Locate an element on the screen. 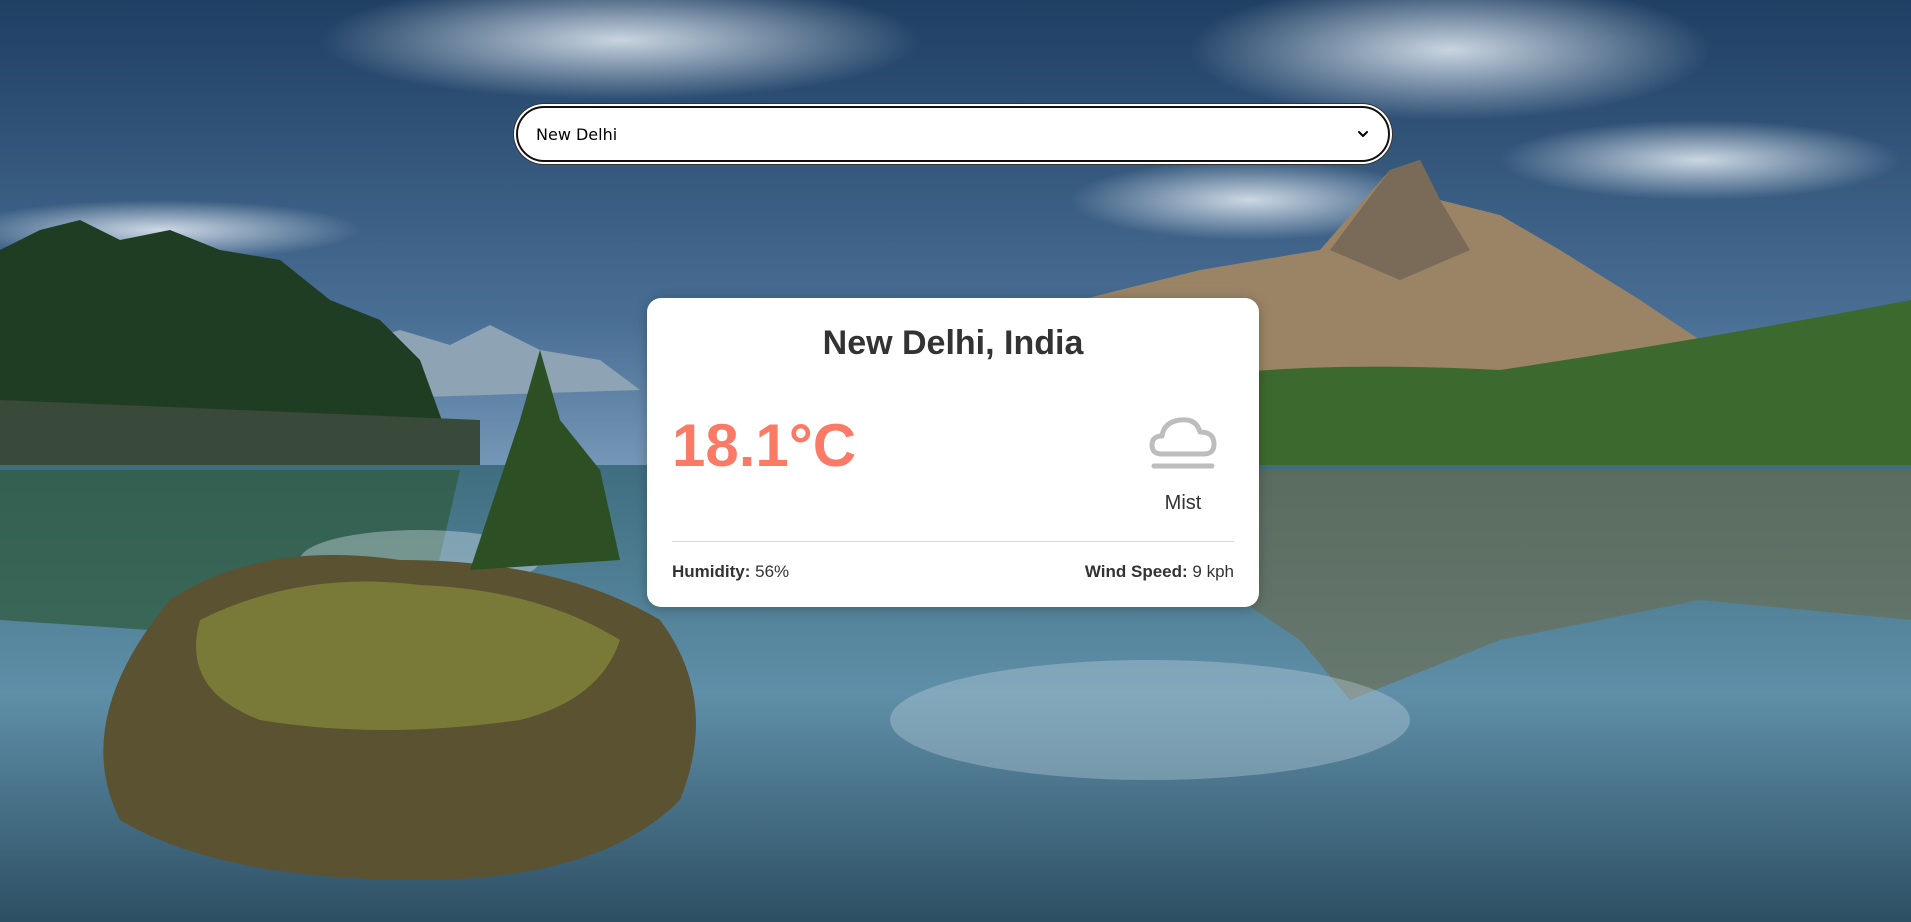 The width and height of the screenshot is (1911, 922). city-select-value: New Delhi is located at coordinates (577, 134).